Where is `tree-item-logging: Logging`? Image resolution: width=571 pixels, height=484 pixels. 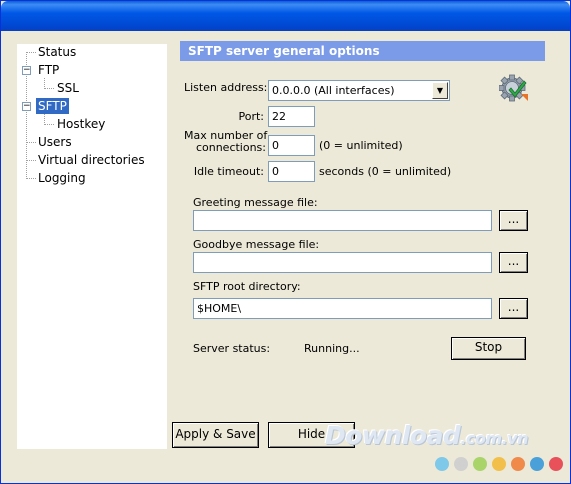
tree-item-logging: Logging is located at coordinates (62, 178).